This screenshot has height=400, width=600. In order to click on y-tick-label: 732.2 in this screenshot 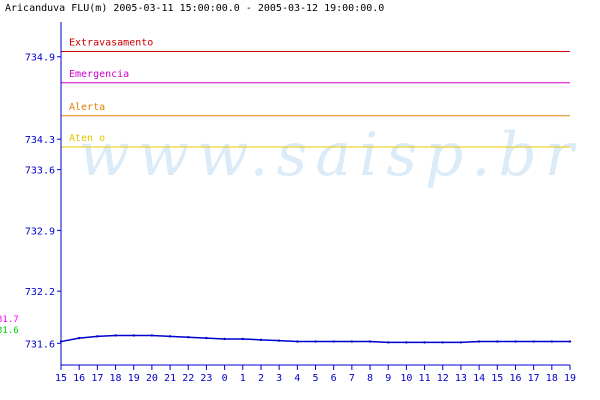, I will do `click(40, 292)`.